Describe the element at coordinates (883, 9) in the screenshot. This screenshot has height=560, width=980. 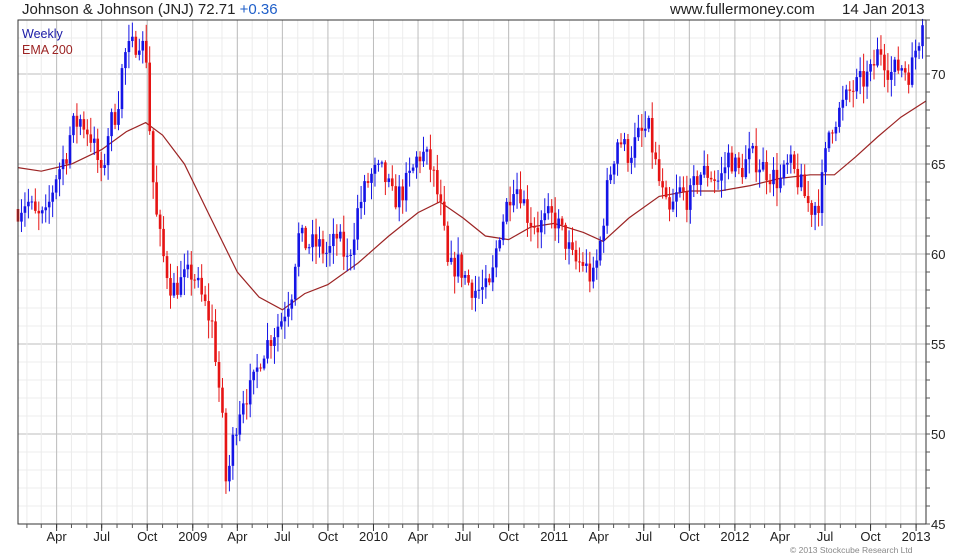
I see `chart-date: 14 Jan 2013` at that location.